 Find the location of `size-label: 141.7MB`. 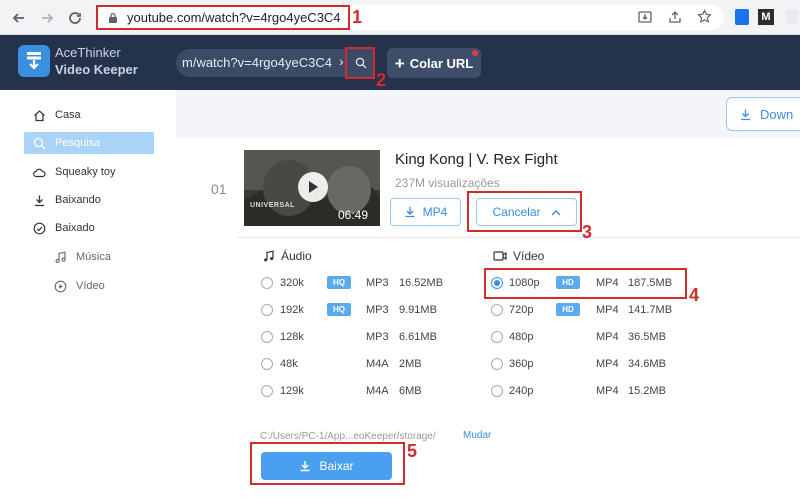

size-label: 141.7MB is located at coordinates (650, 310).